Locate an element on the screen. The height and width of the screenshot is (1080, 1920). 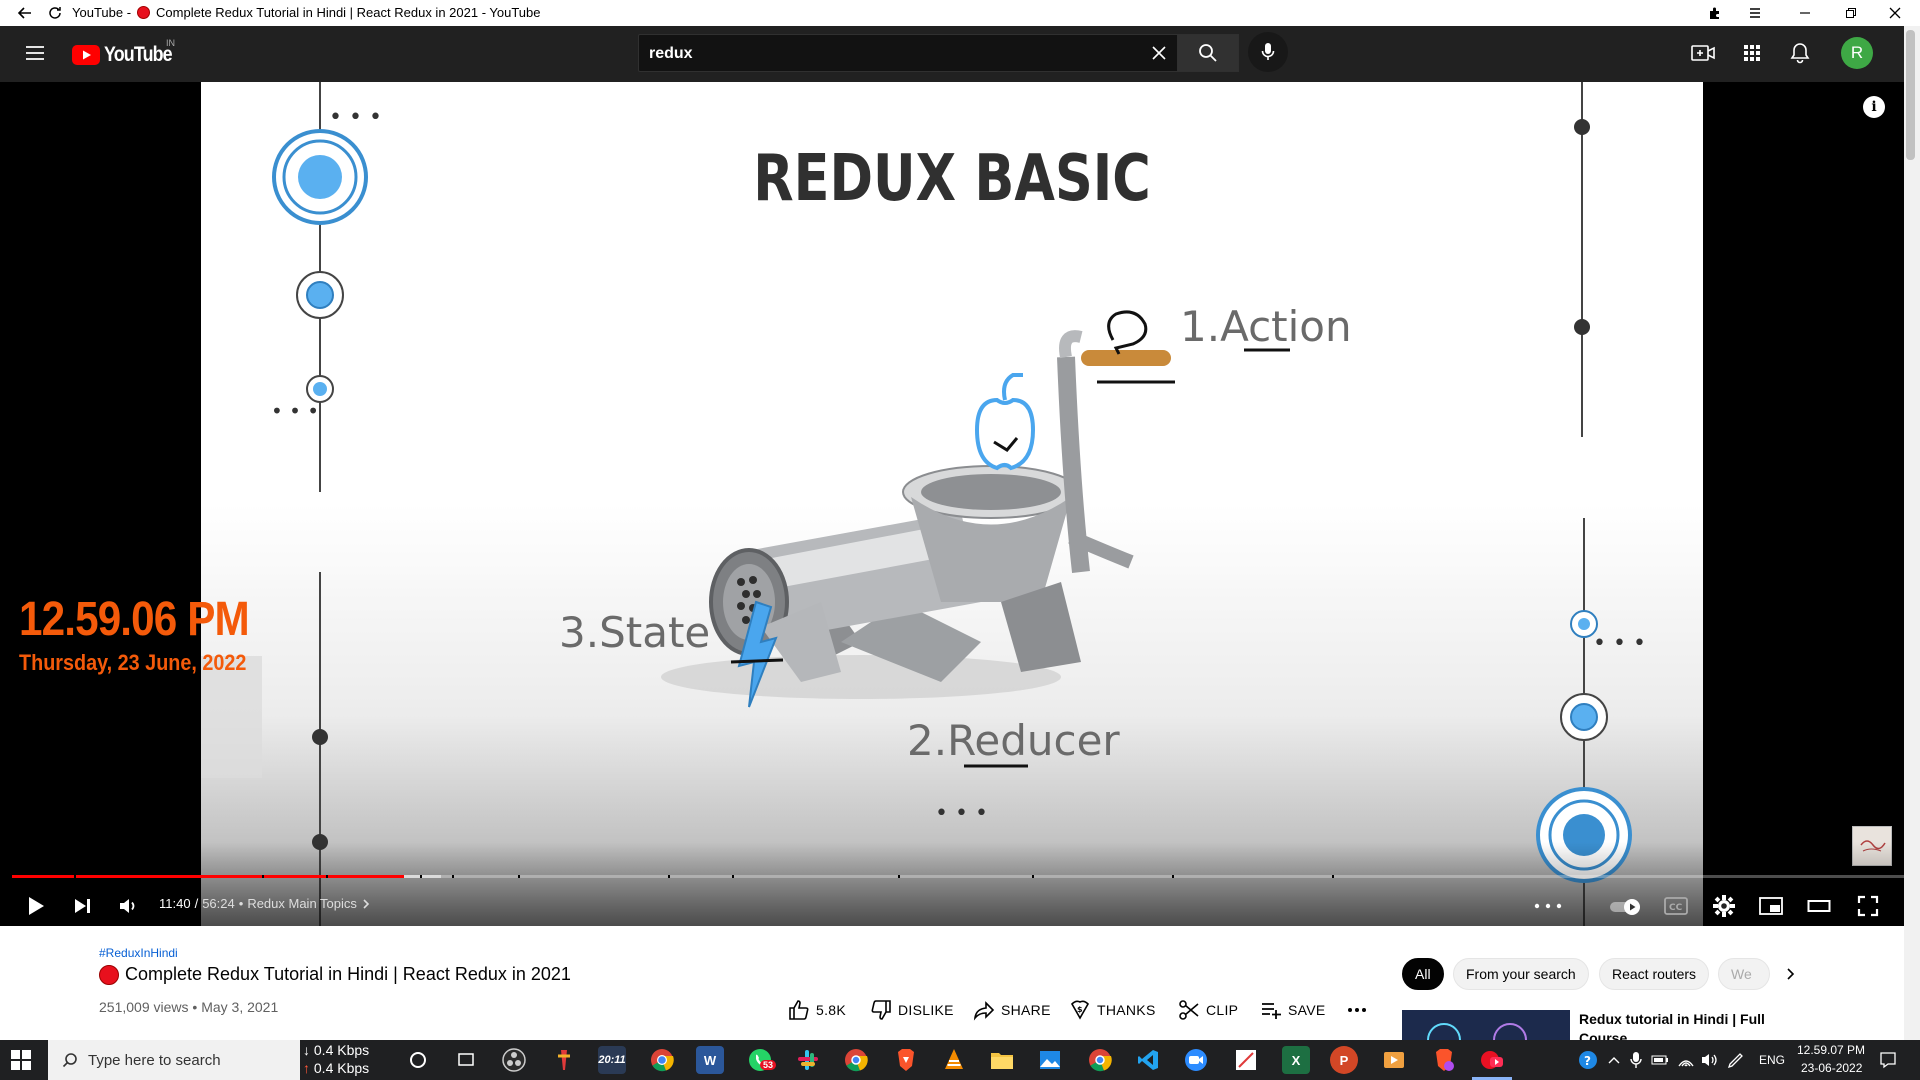
word-icon: W is located at coordinates (710, 1060).